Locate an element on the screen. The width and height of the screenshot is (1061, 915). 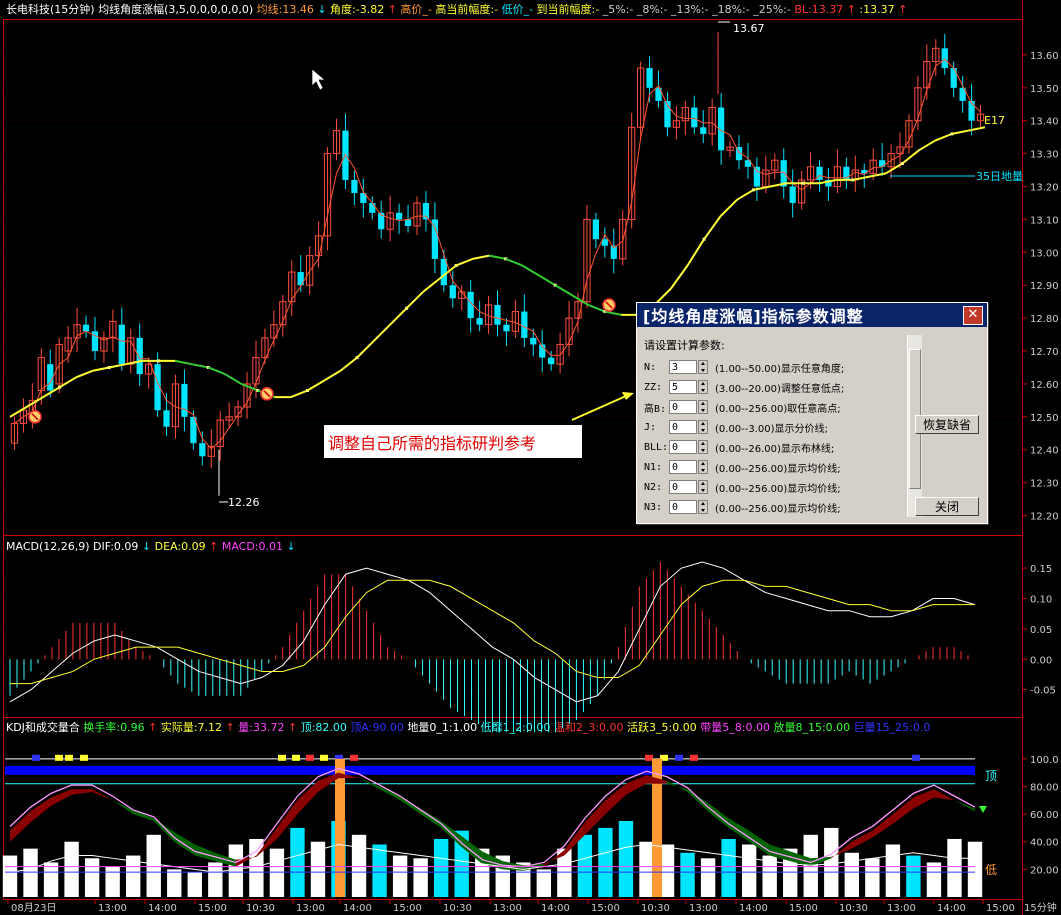
title-part: MACD(12,26,9) is located at coordinates (48, 546).